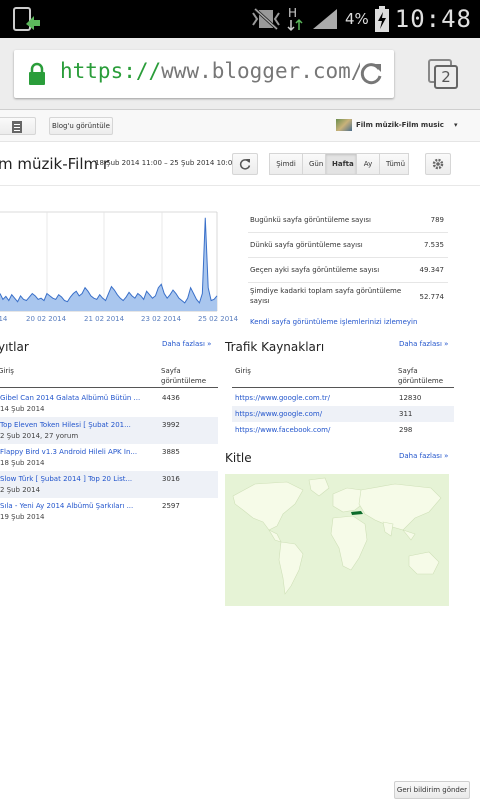  Describe the element at coordinates (406, 430) in the screenshot. I see `traffic-views: 298` at that location.